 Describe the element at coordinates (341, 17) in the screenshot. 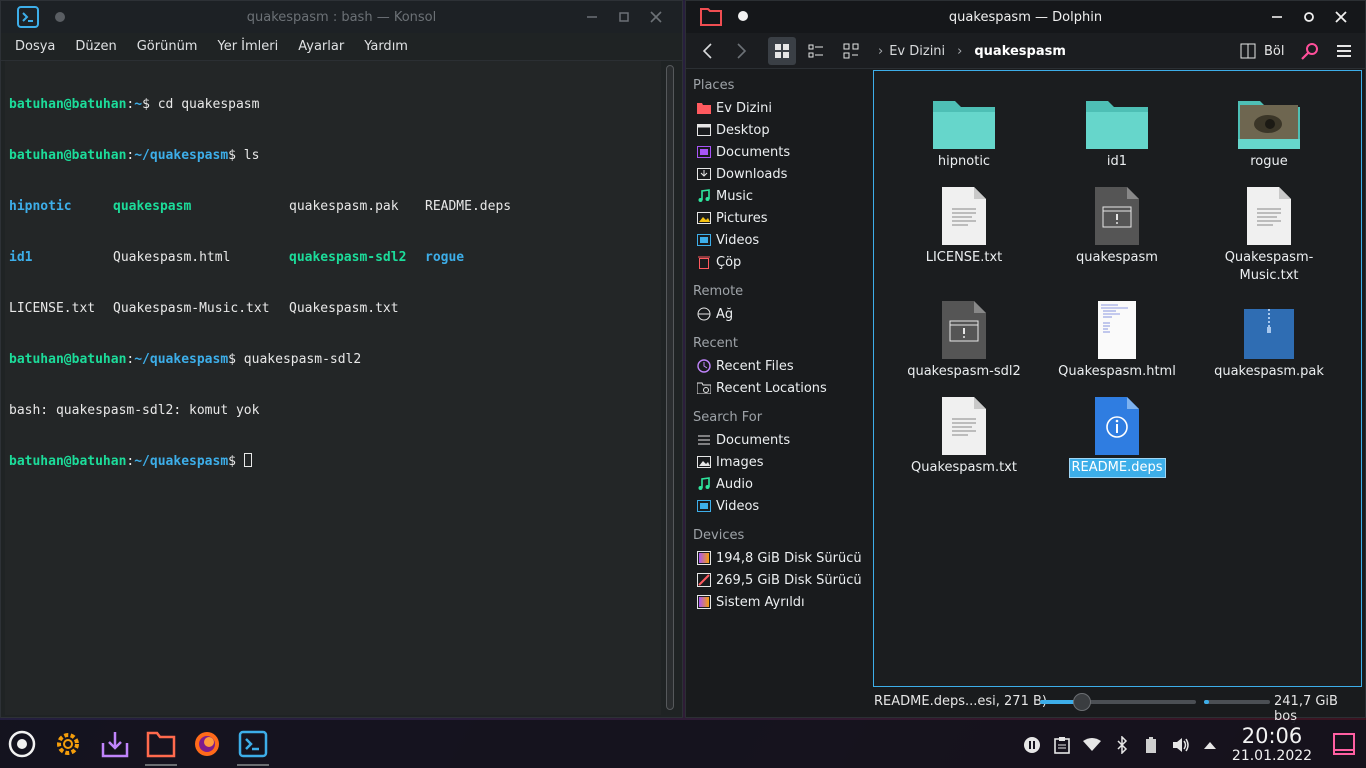

I see `konsole-titlebar: quakespasm : bash — Konsol` at that location.